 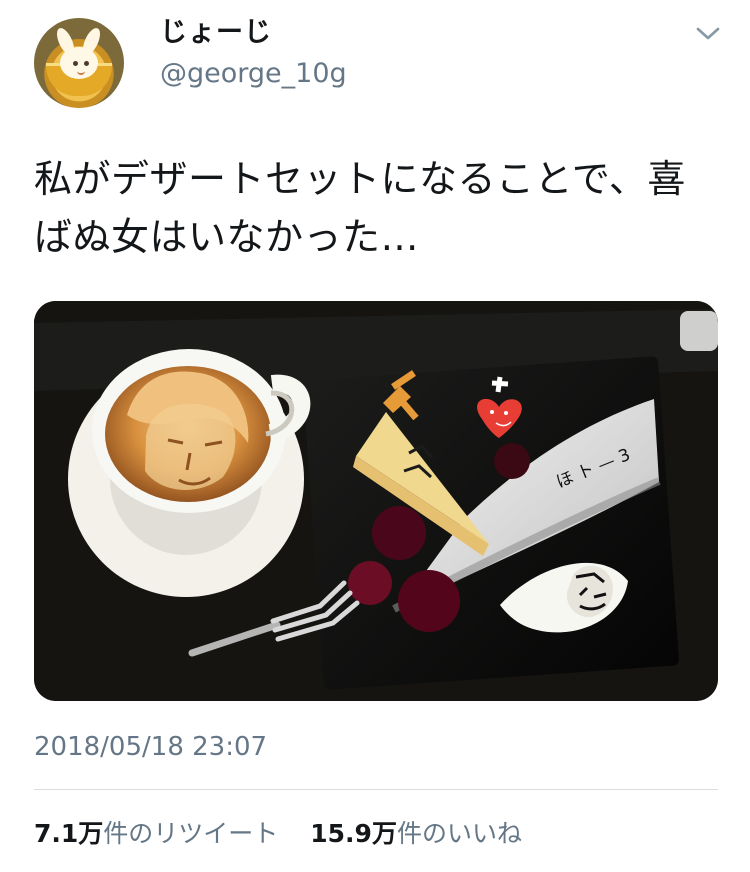 I want to click on avatar, so click(x=79, y=63).